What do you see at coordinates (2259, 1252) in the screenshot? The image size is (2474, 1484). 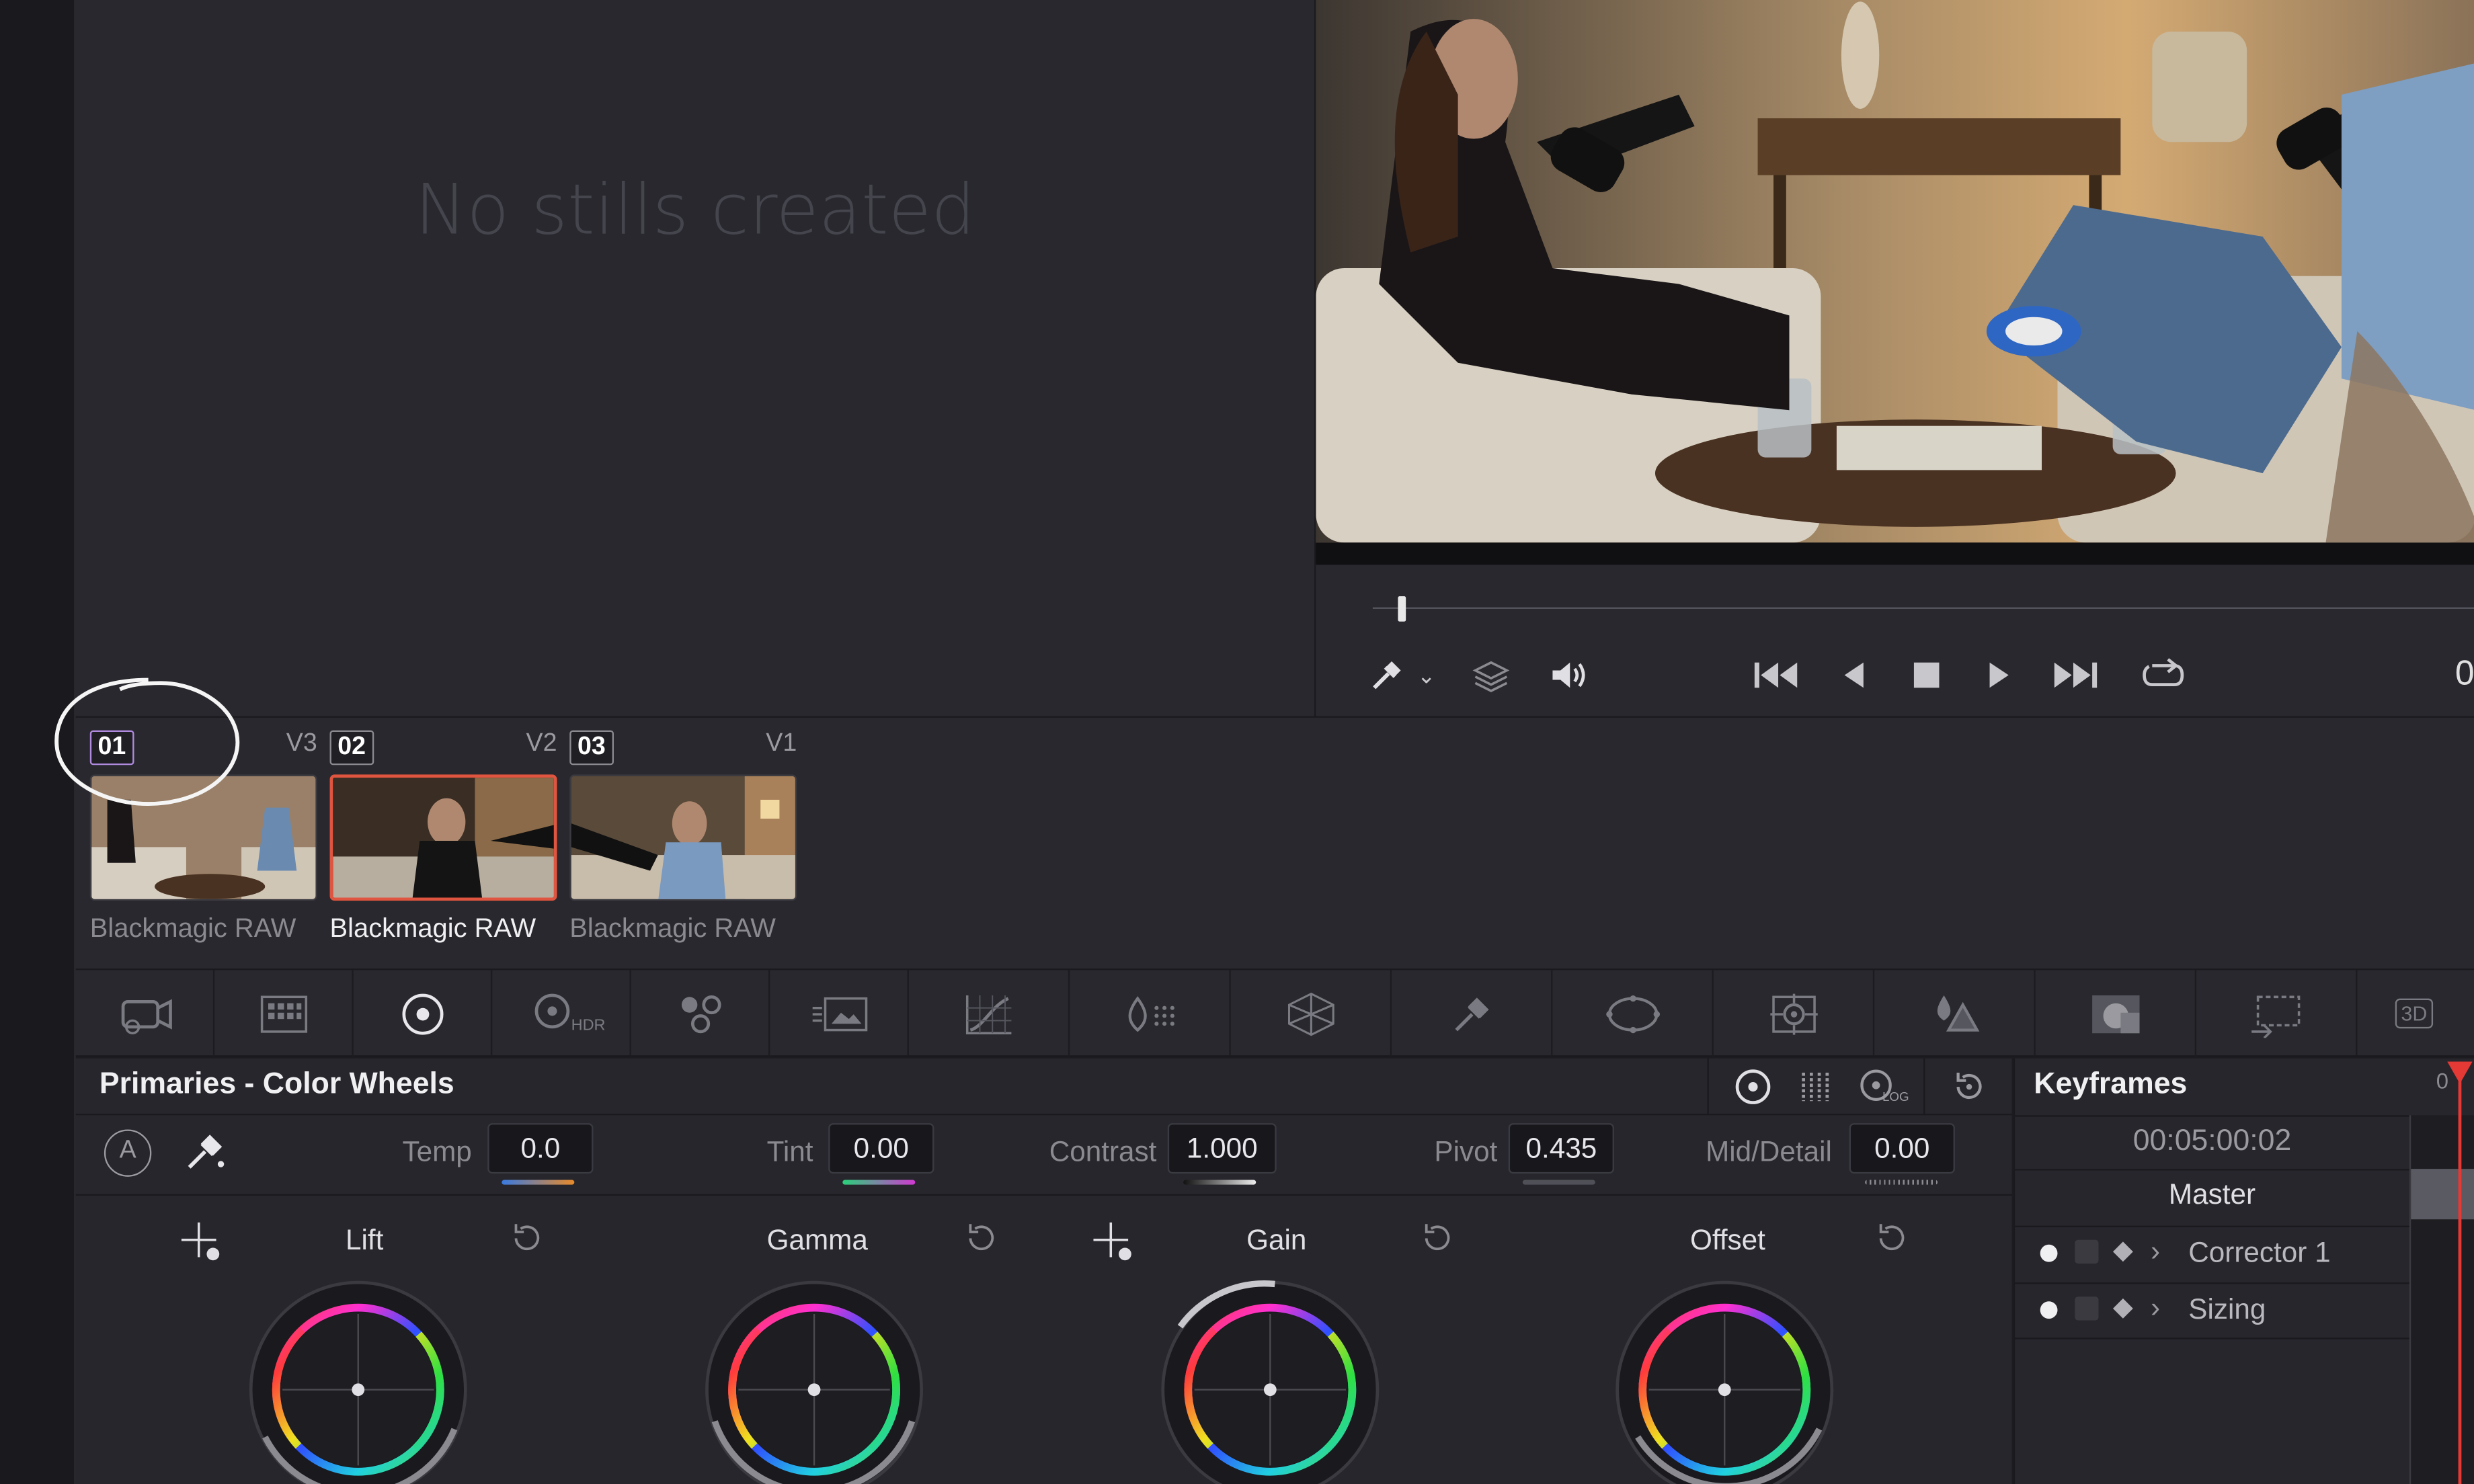 I see `row-label: Corrector 1` at bounding box center [2259, 1252].